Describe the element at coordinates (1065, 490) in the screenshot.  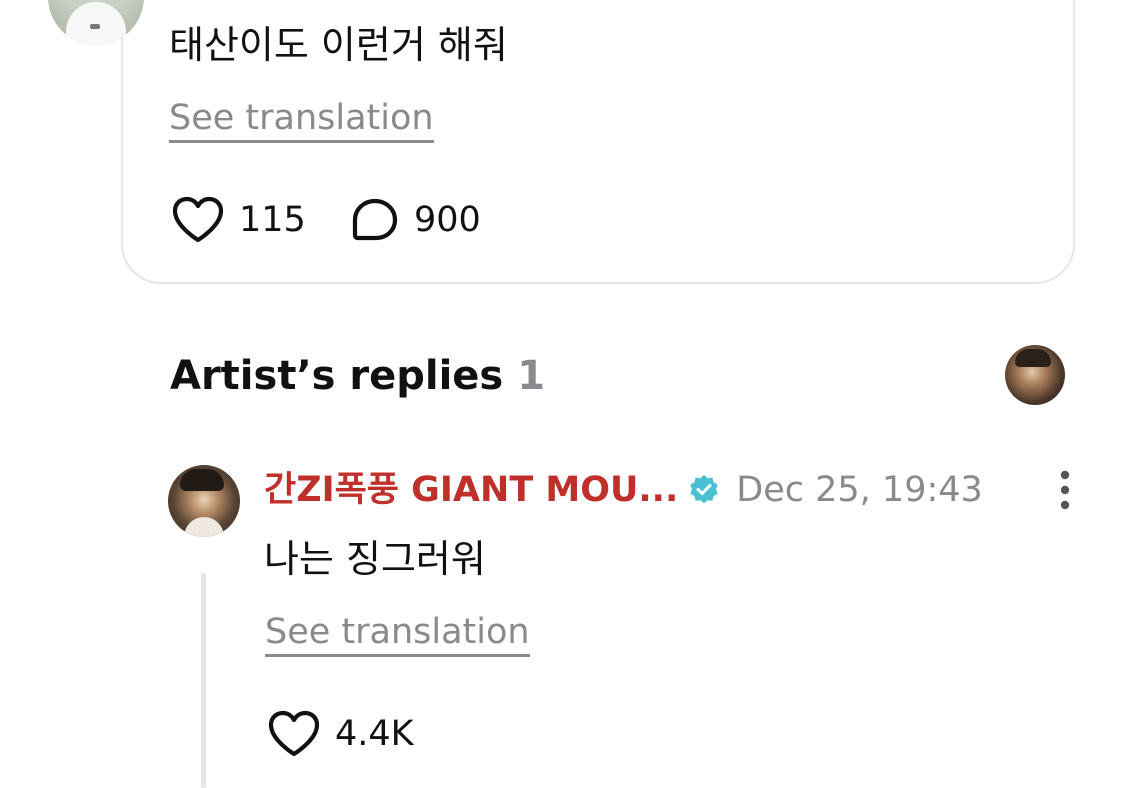
I see `more-vertical-icon` at that location.